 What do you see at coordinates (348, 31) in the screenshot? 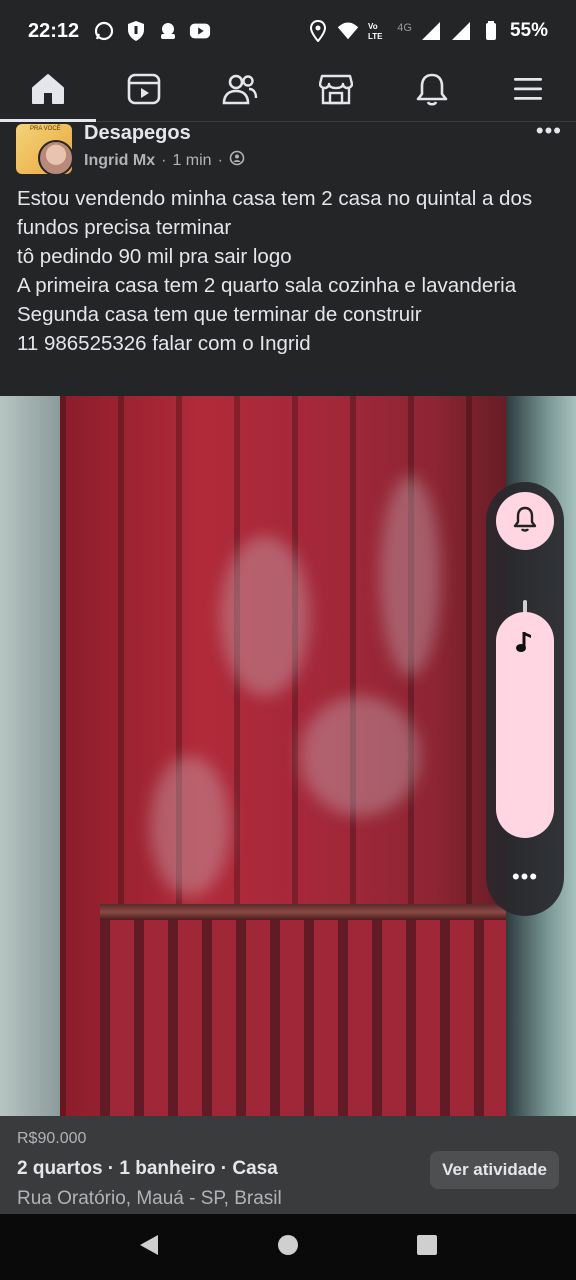
I see `wifi-icon` at bounding box center [348, 31].